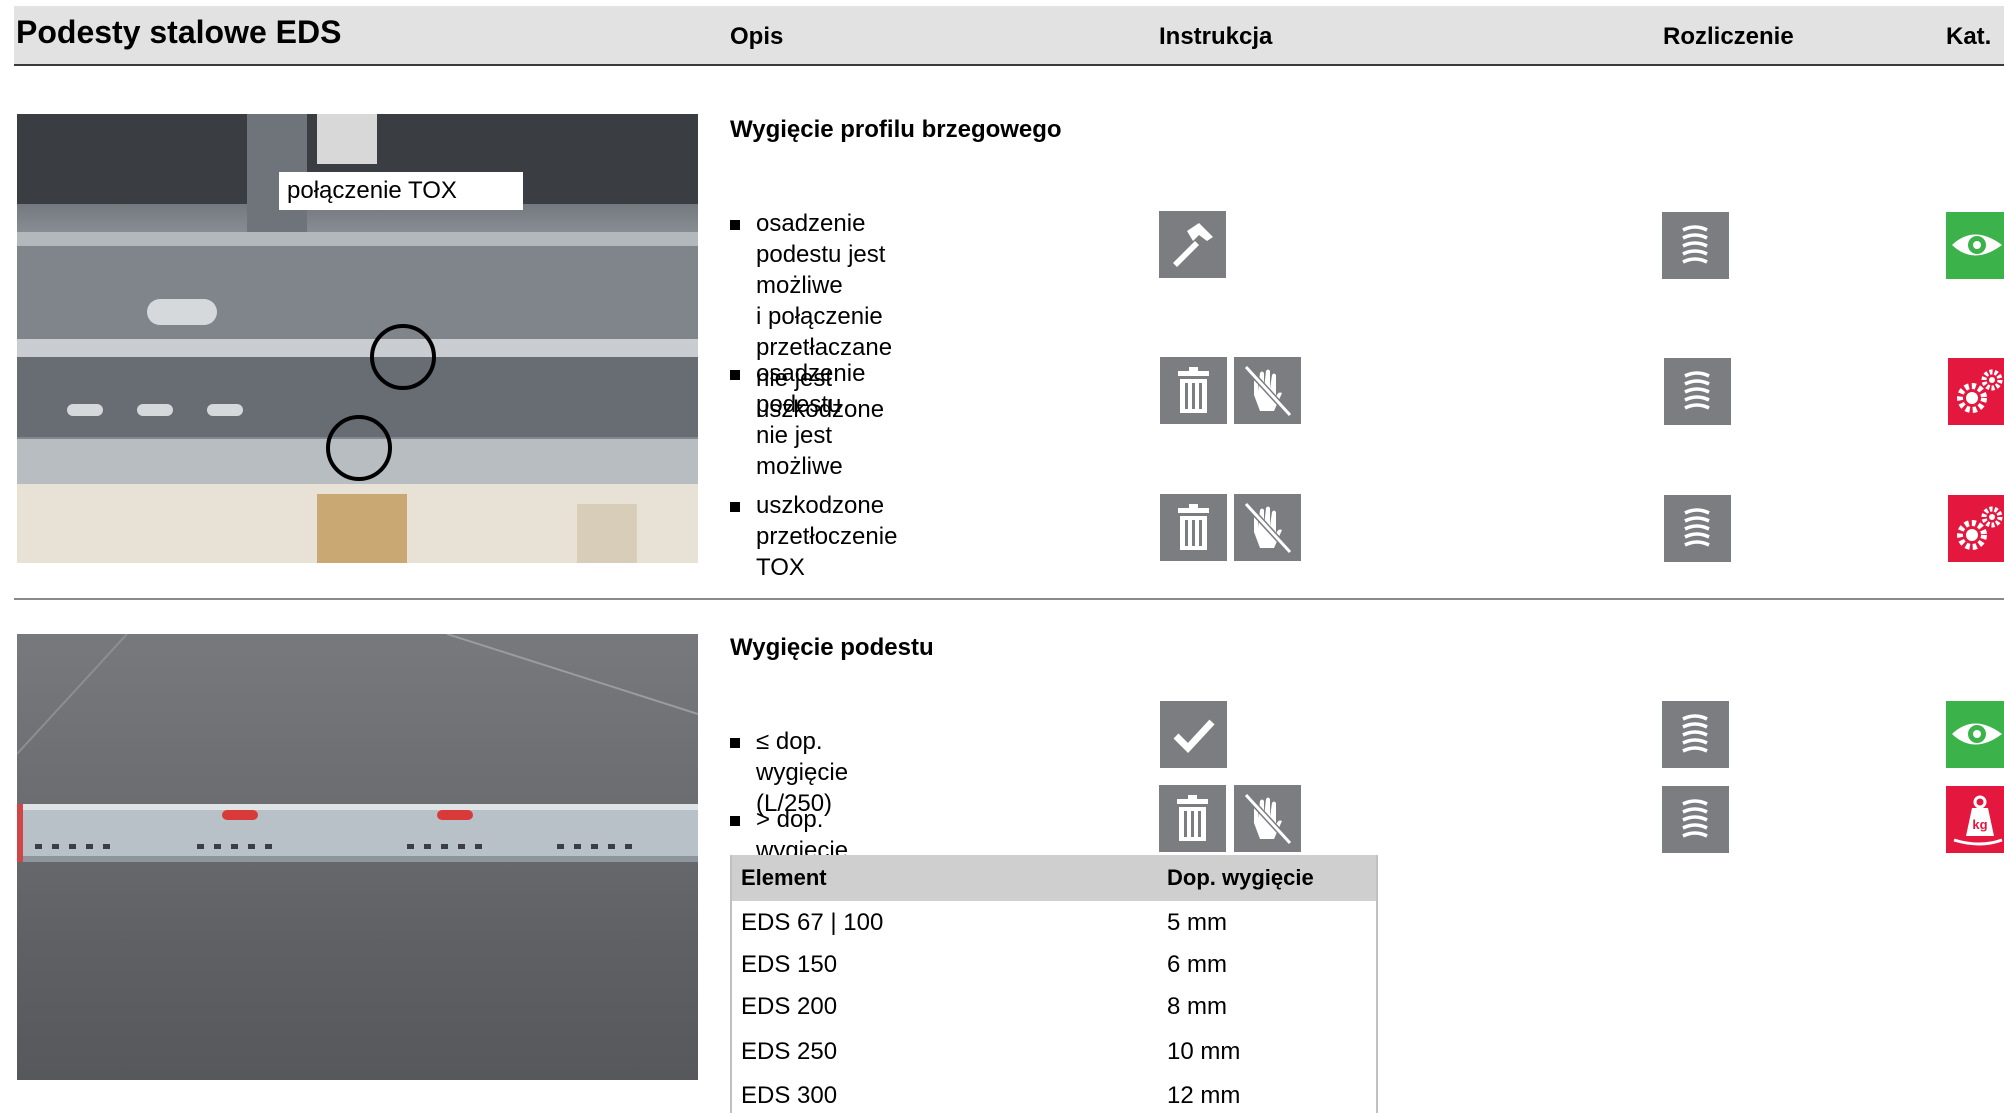  I want to click on hammer-icon, so click(1192, 244).